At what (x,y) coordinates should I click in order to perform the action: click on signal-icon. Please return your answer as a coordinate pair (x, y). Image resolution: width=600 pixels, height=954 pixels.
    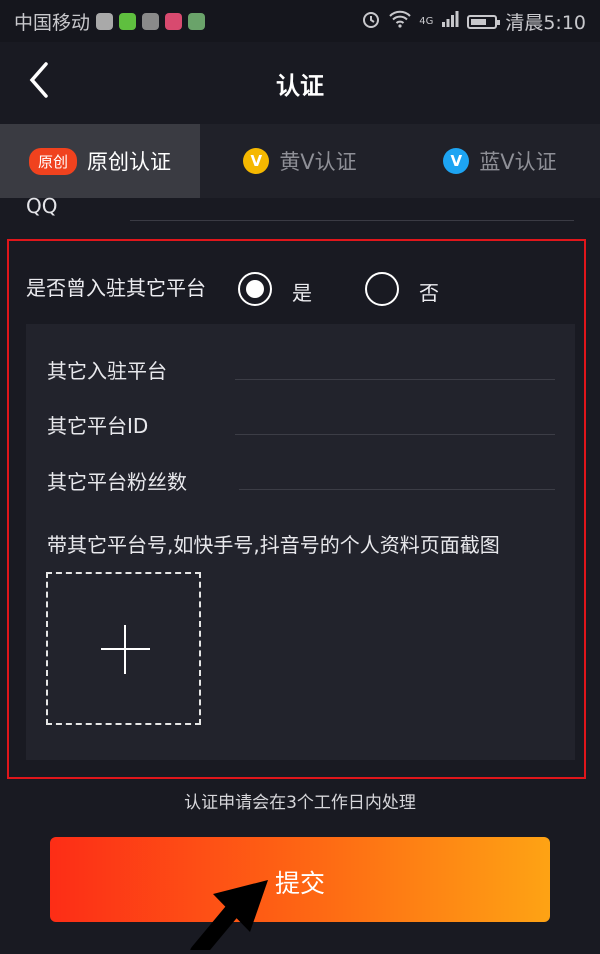
    Looking at the image, I should click on (450, 21).